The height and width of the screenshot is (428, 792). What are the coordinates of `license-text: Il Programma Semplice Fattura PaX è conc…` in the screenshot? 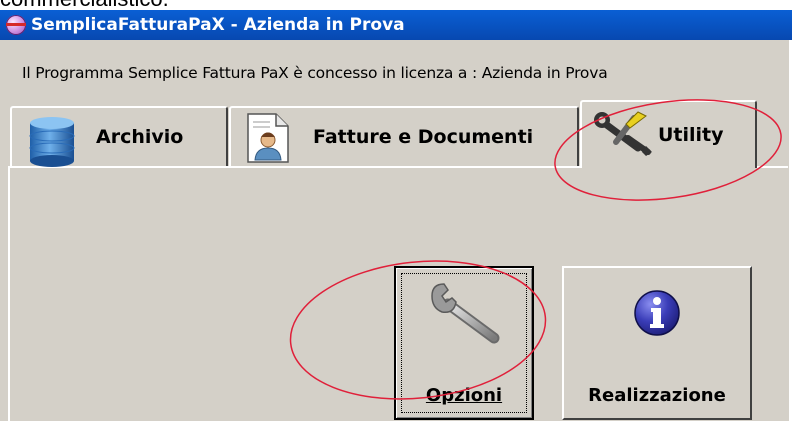 It's located at (315, 73).